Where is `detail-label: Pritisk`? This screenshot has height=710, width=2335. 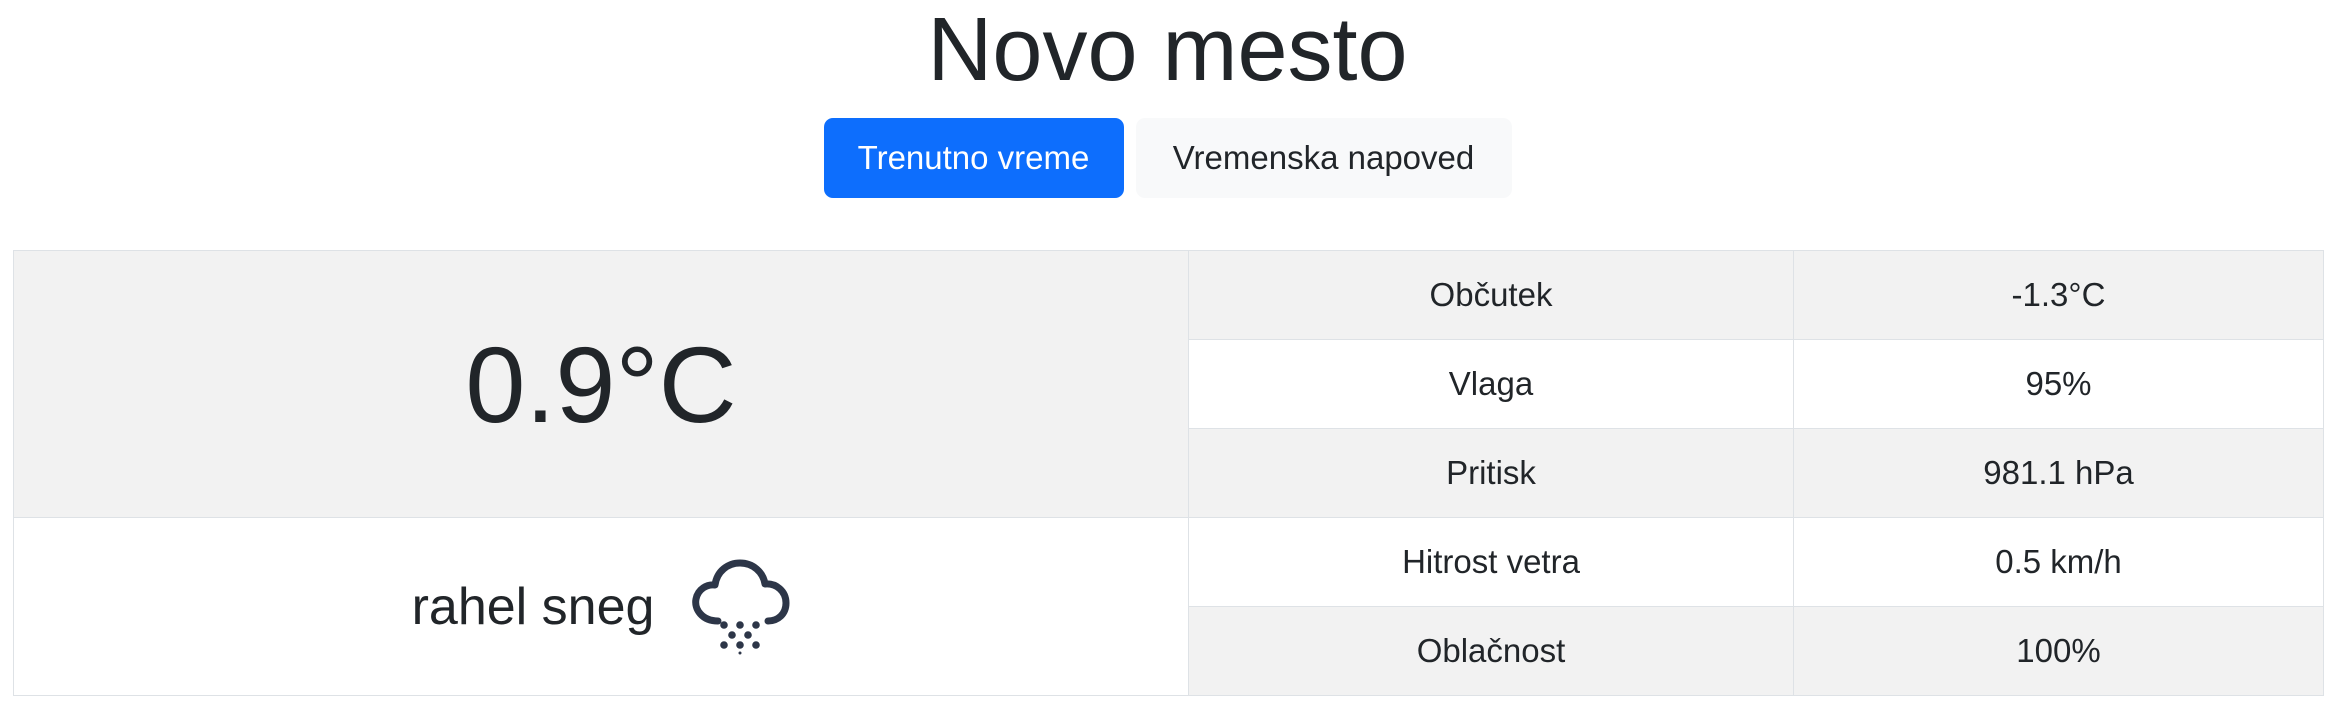 detail-label: Pritisk is located at coordinates (1491, 473).